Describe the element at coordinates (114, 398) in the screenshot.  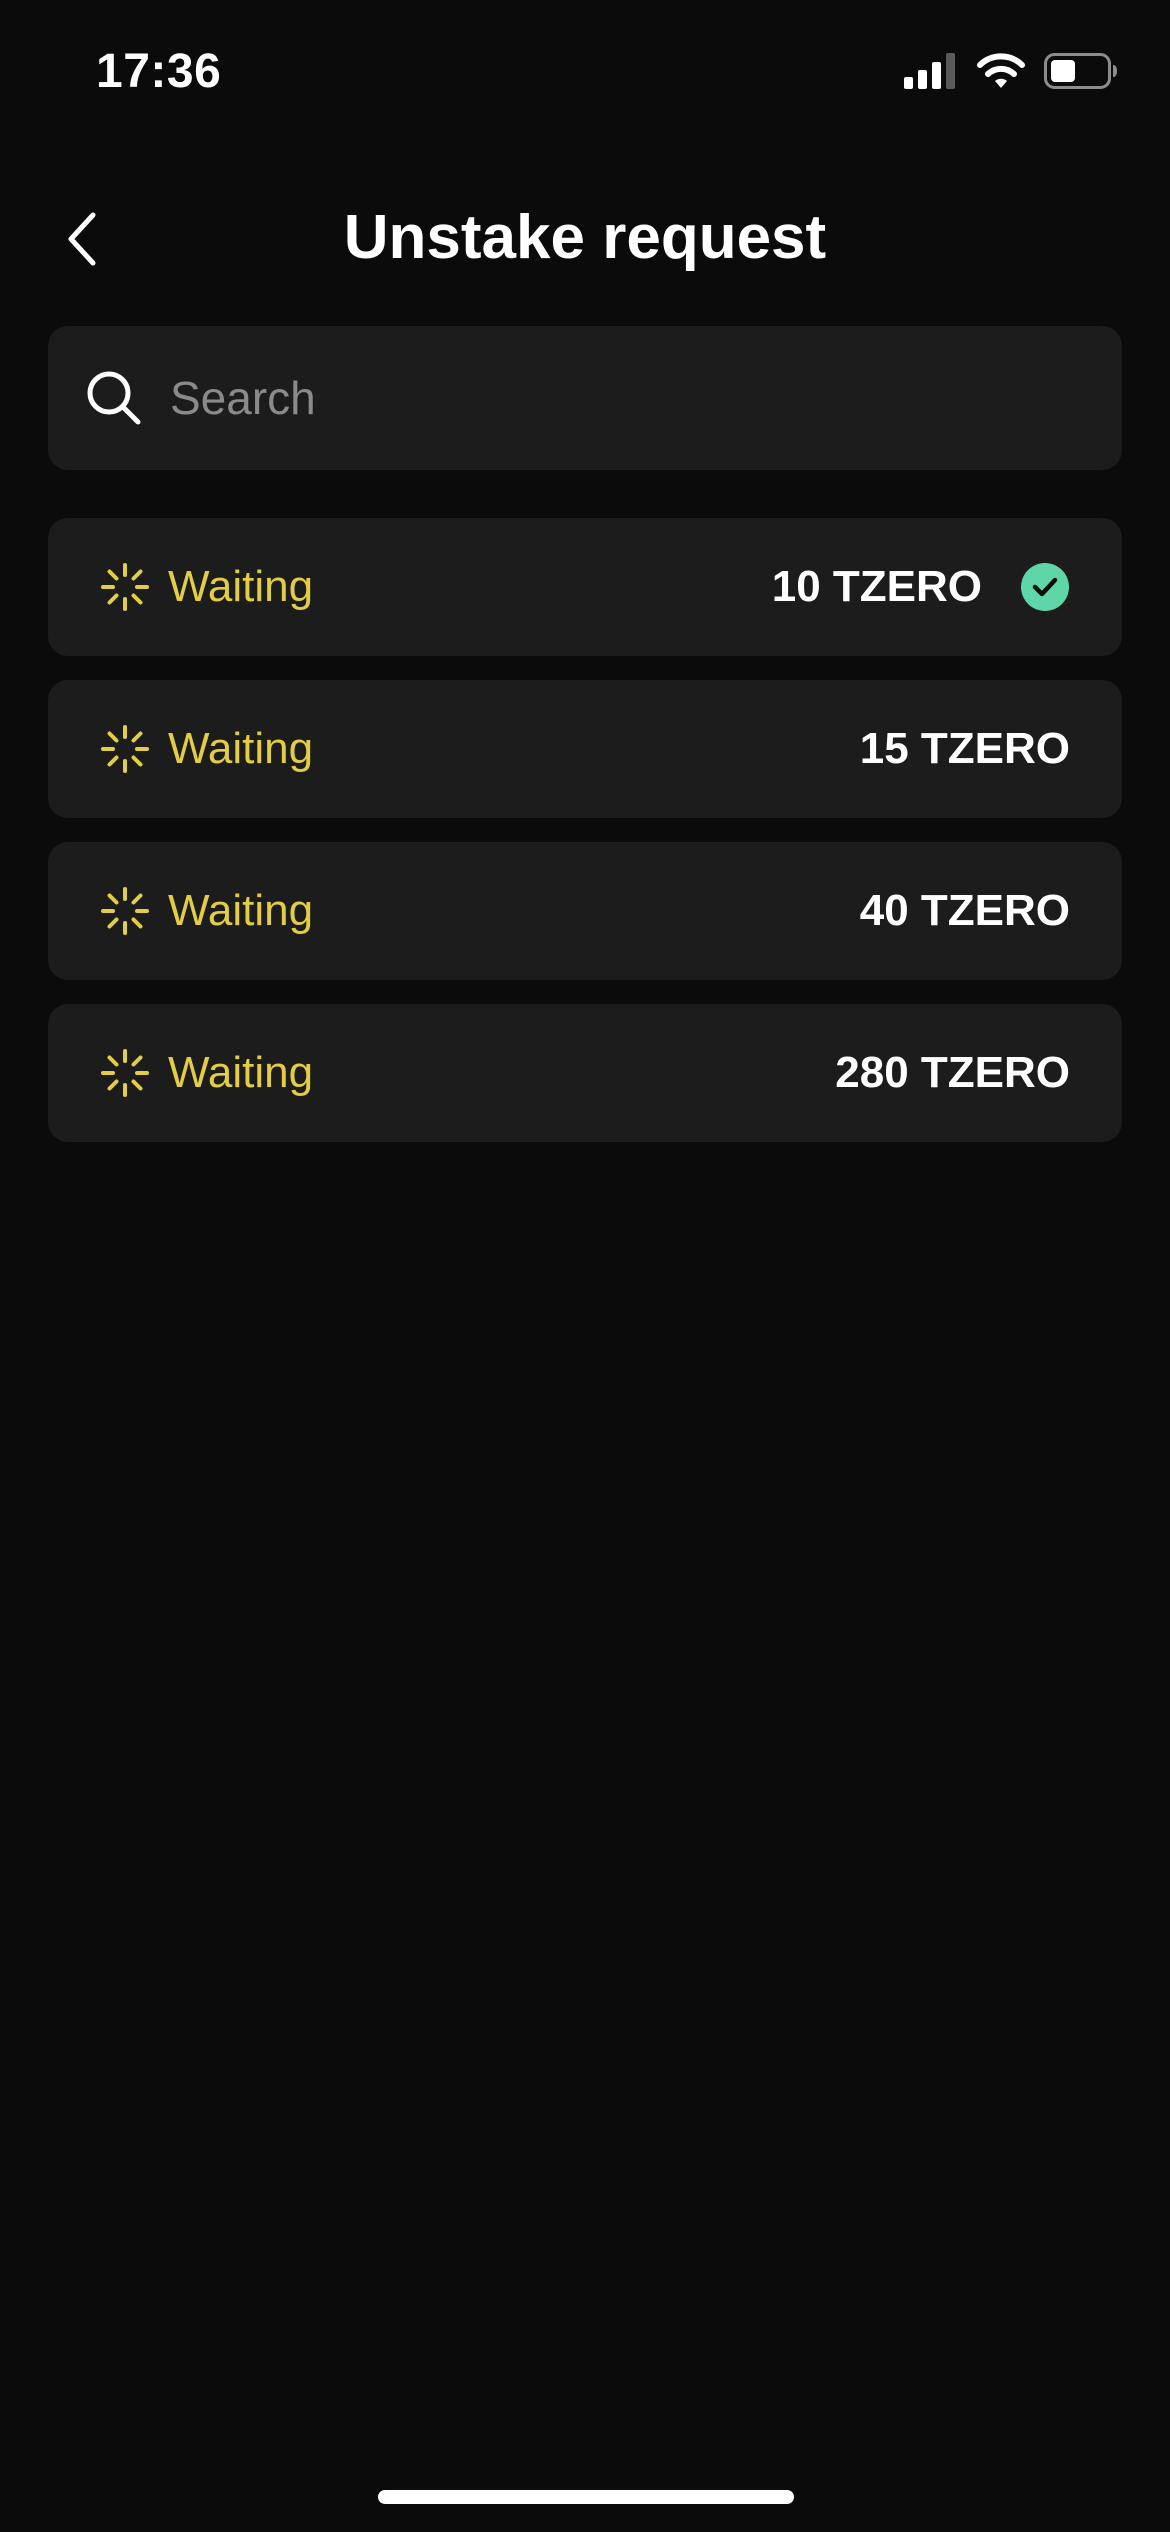
I see `search-icon` at that location.